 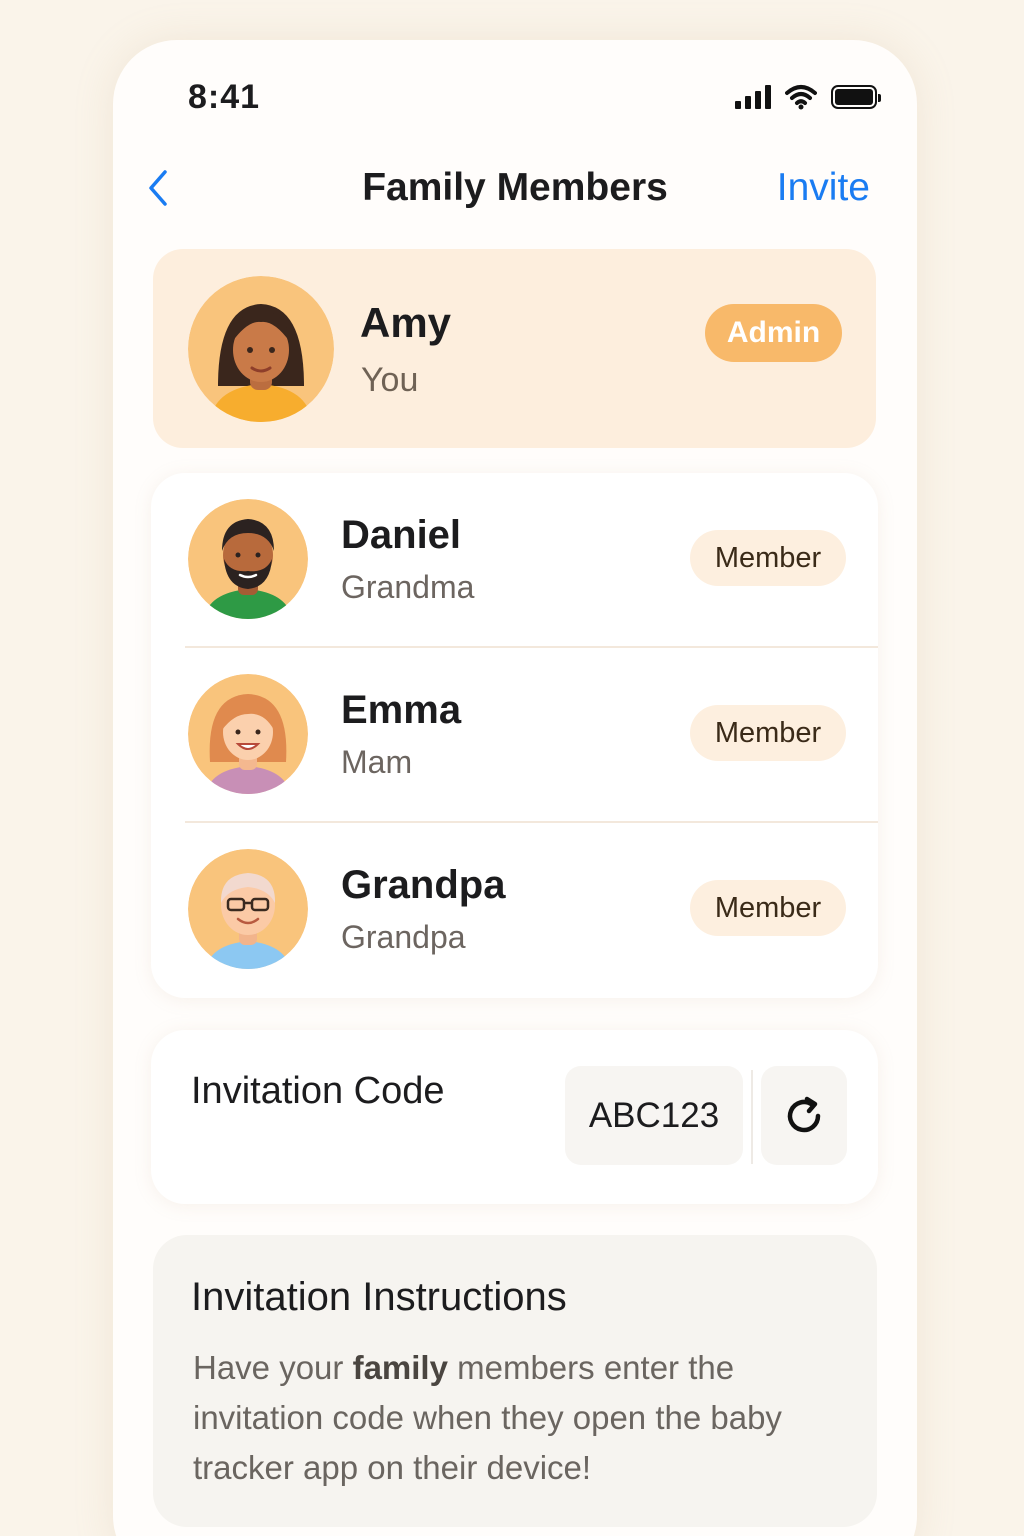 I want to click on divider, so click(x=752, y=1117).